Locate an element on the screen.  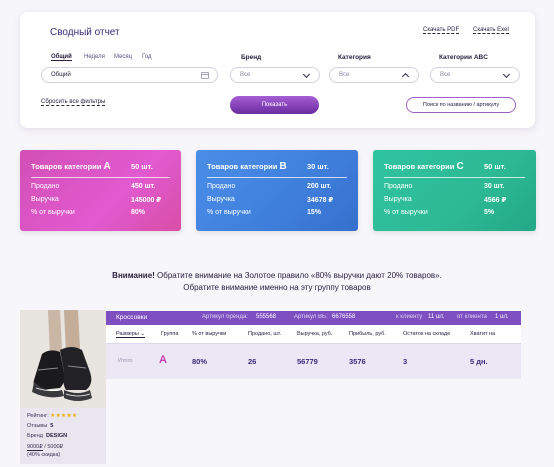
total-revenue: 56779 is located at coordinates (307, 361).